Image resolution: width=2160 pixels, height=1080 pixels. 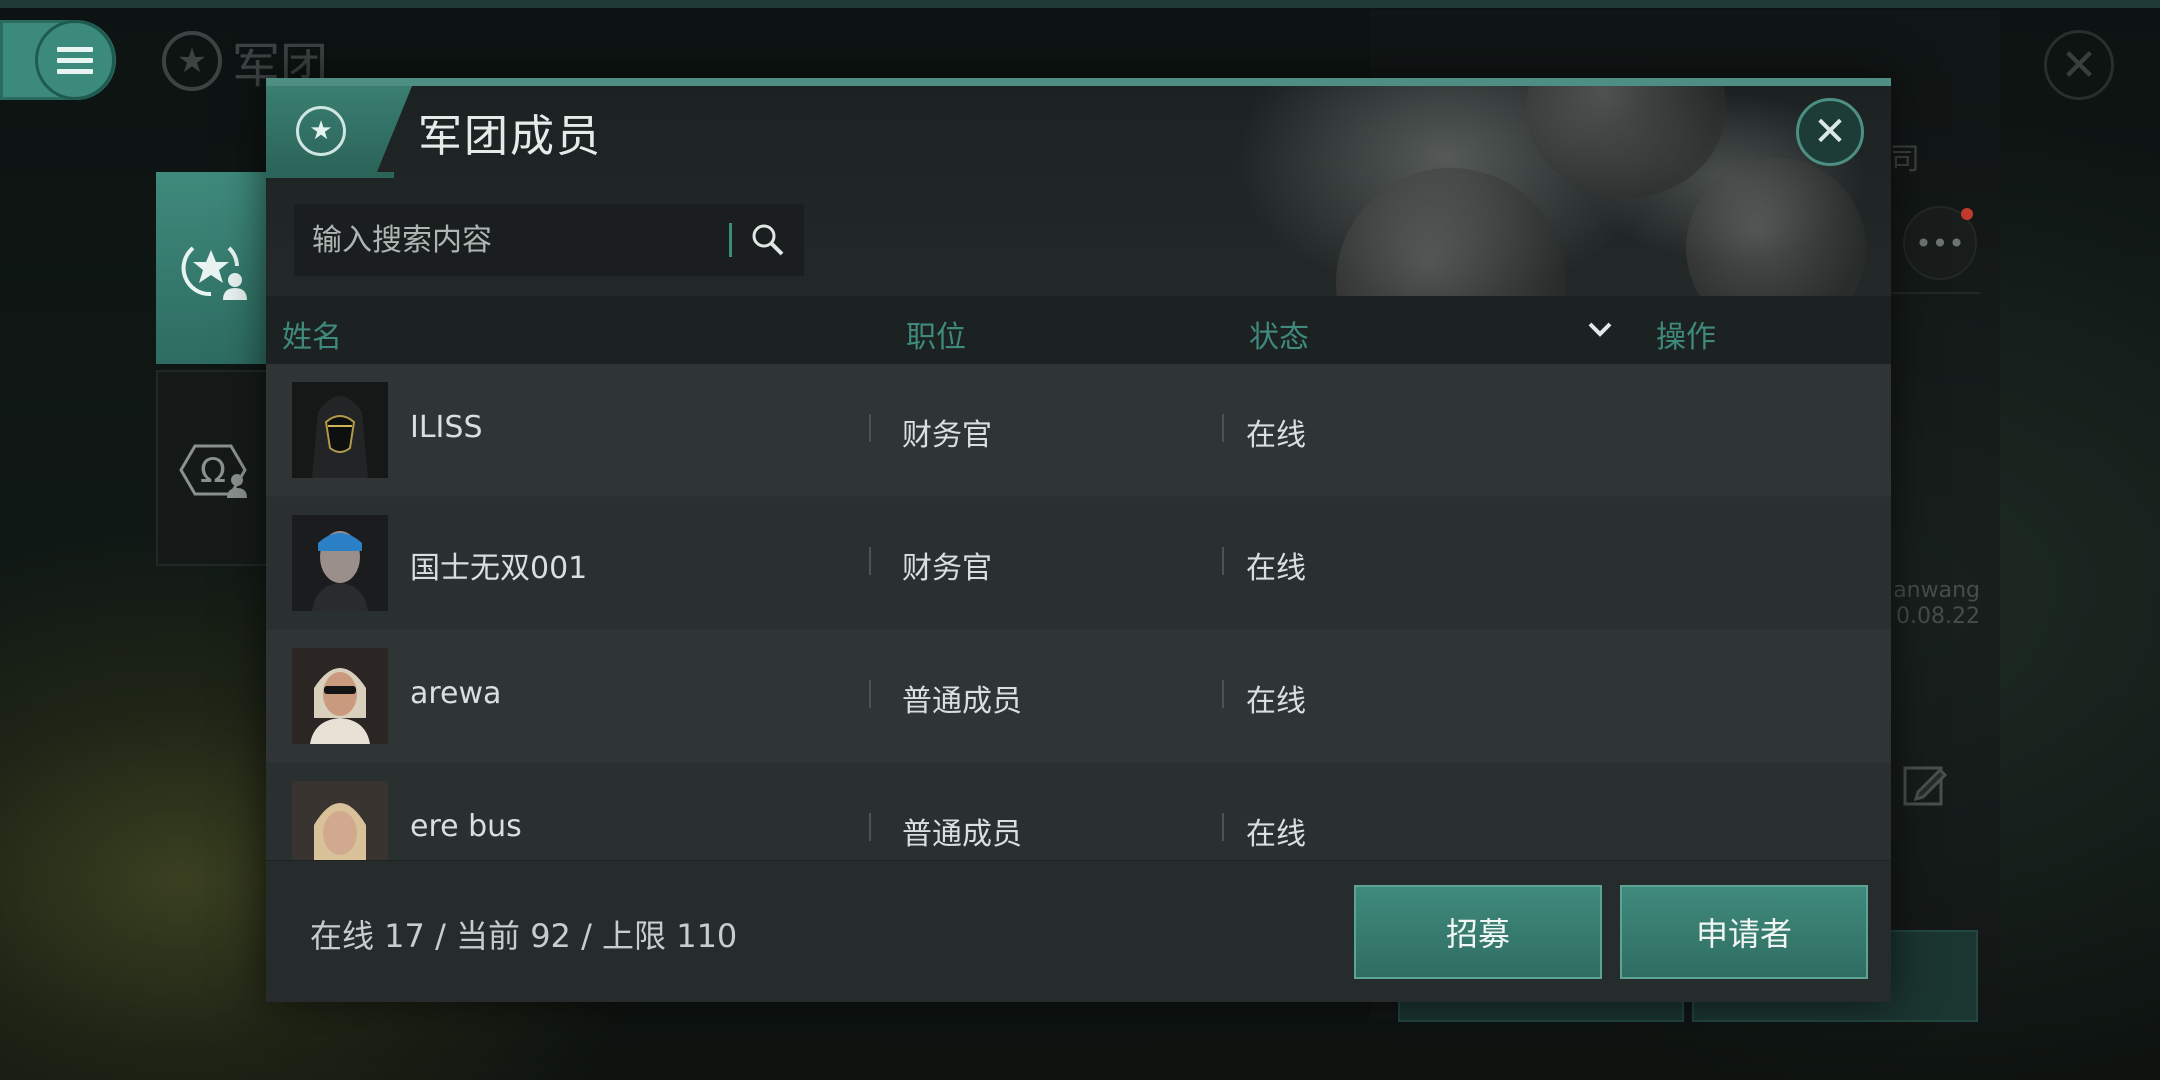 I want to click on tab-corporation-members, so click(x=211, y=268).